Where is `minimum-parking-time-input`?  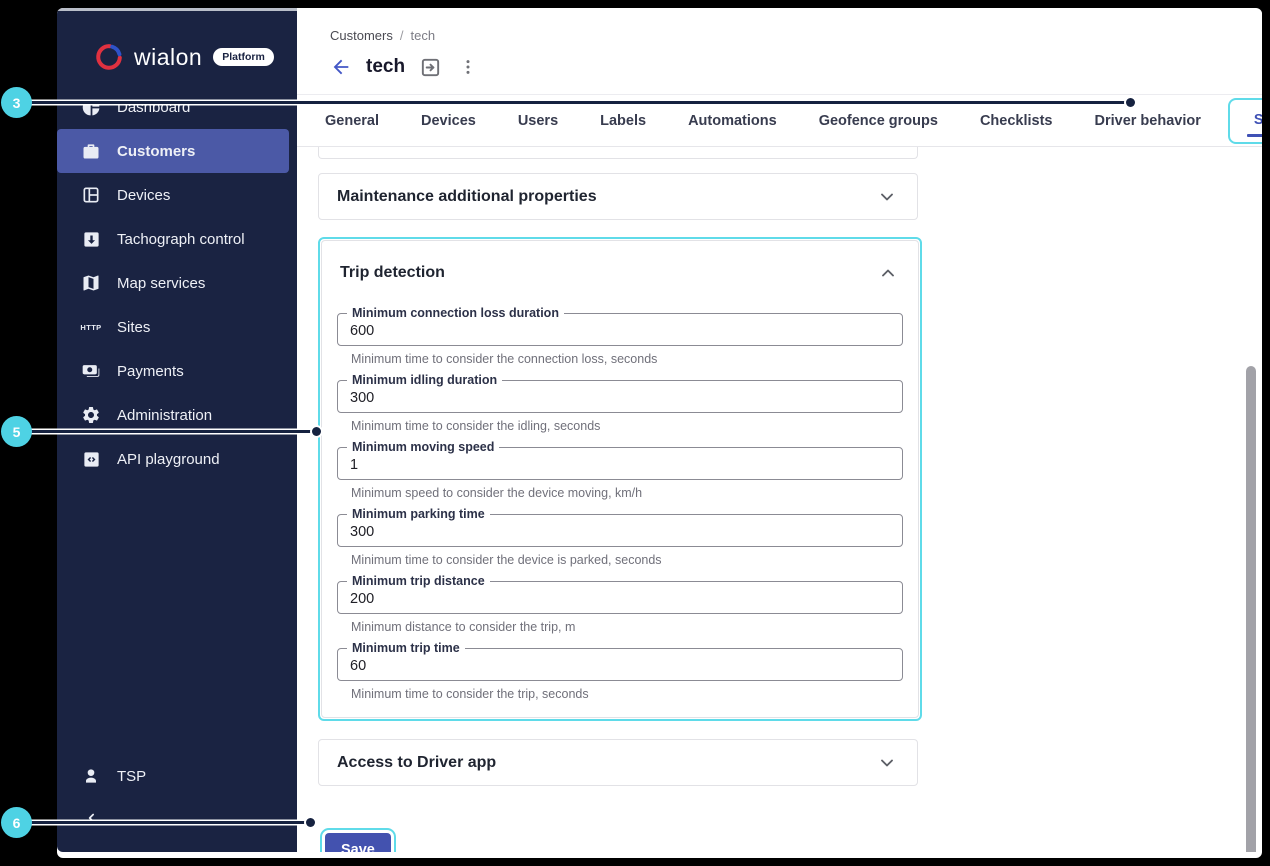 minimum-parking-time-input is located at coordinates (620, 532).